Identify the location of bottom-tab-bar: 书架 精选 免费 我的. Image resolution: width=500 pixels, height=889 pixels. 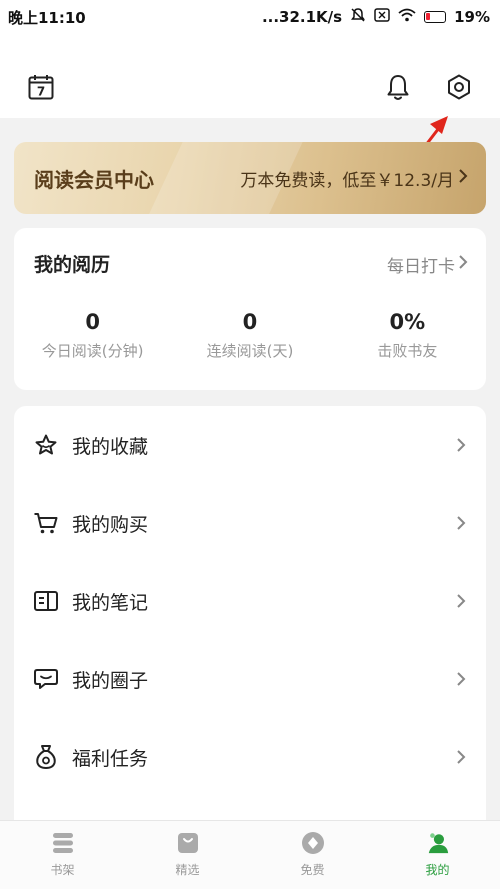
(250, 854).